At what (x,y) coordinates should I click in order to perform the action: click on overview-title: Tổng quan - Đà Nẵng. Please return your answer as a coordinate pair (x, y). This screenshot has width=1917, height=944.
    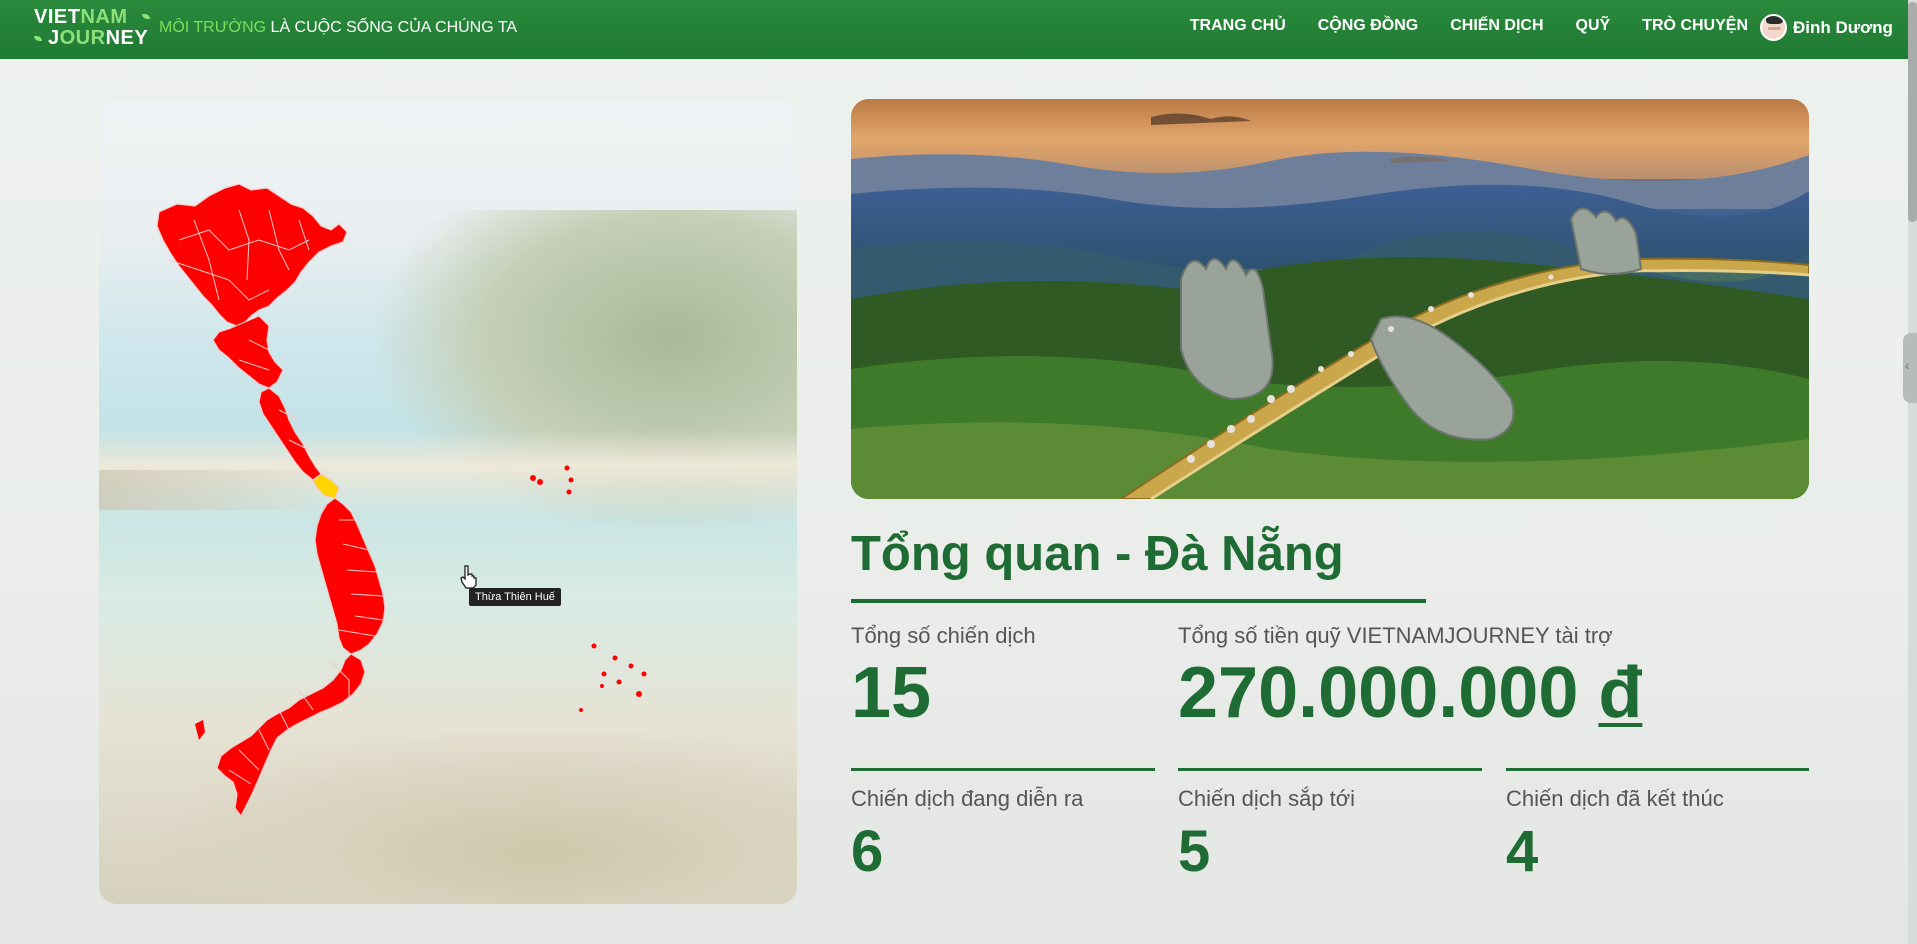
    Looking at the image, I should click on (1097, 554).